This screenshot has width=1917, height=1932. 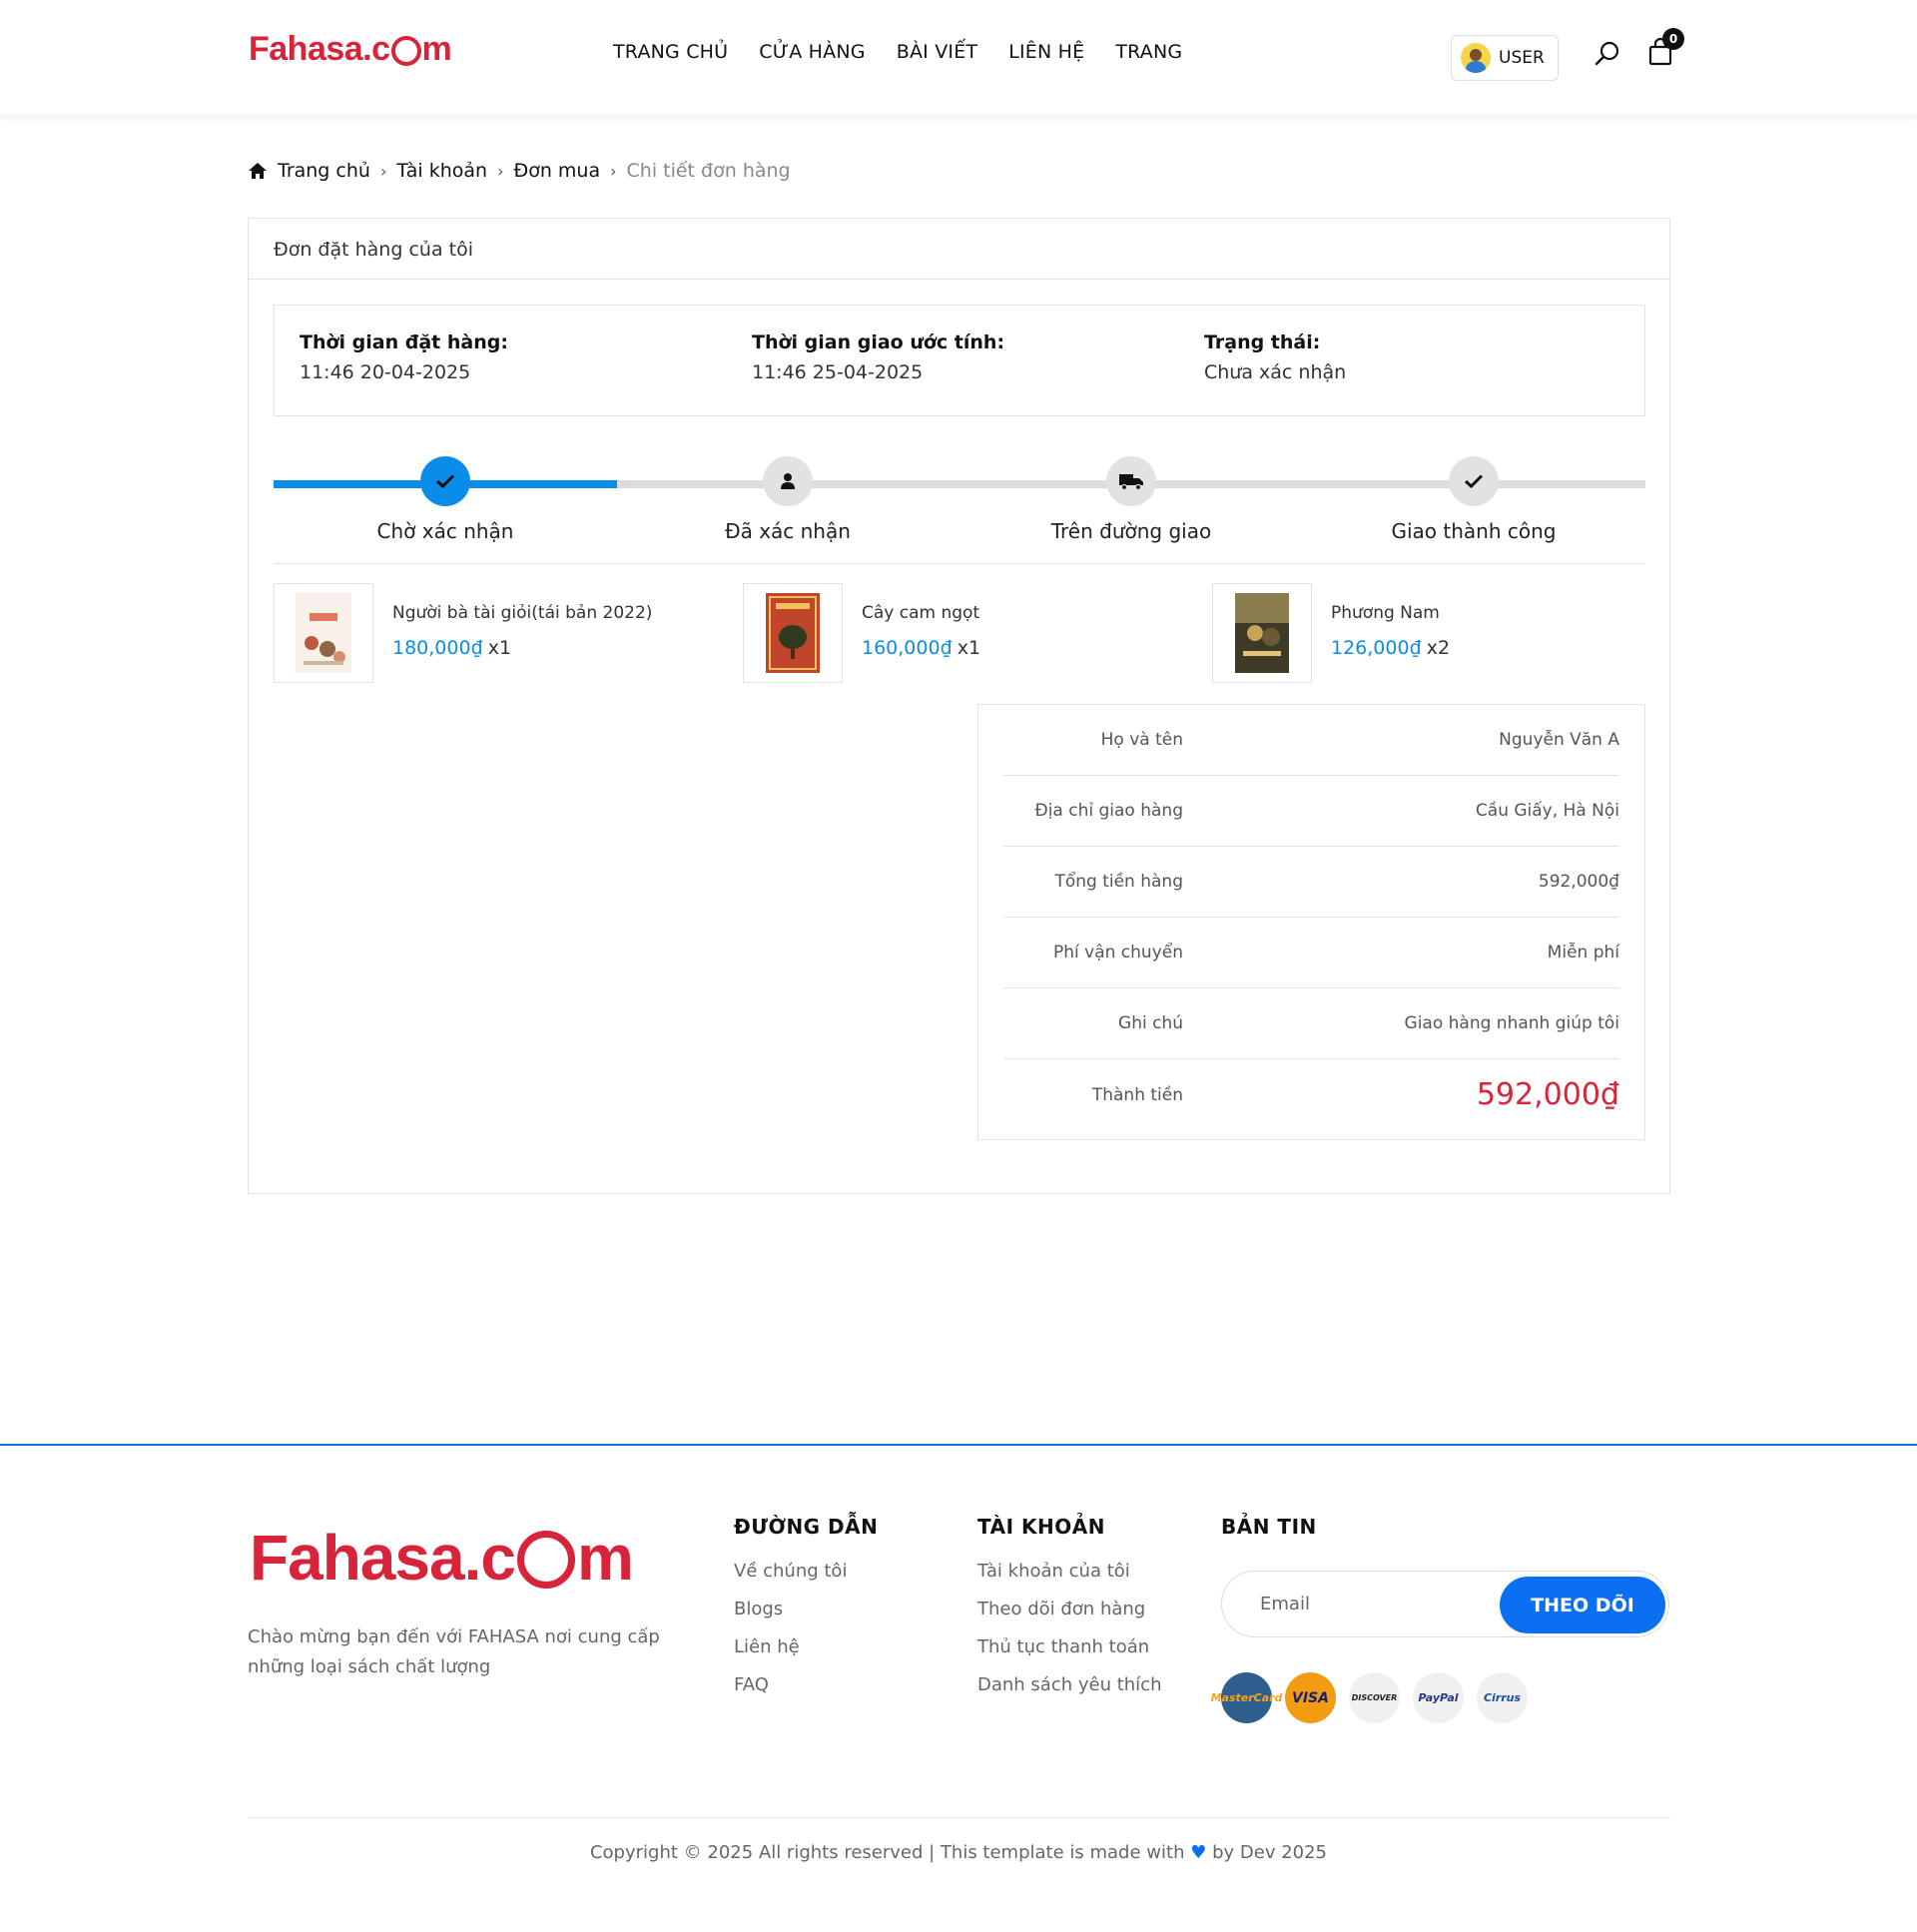 What do you see at coordinates (1331, 633) in the screenshot?
I see `product-item: Phương Nam 126,000₫ x2` at bounding box center [1331, 633].